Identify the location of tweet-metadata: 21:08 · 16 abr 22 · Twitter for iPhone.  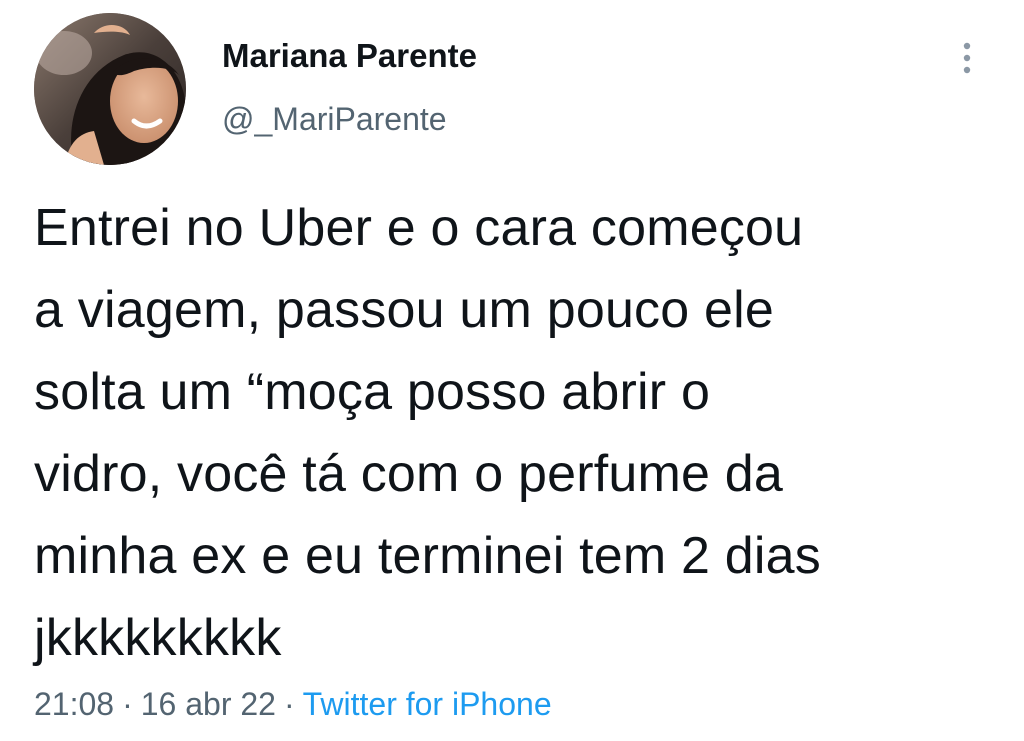
(293, 704).